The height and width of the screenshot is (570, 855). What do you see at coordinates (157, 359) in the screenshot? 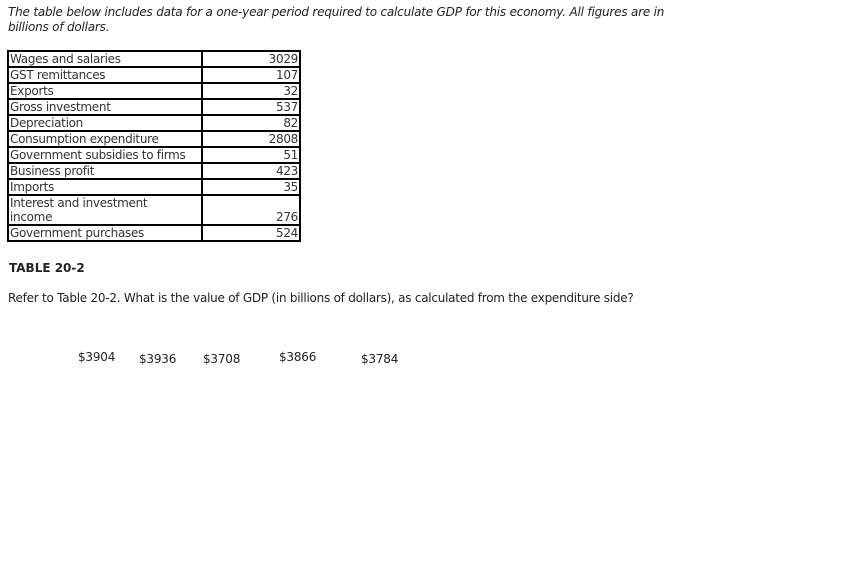
I see `answer-option-2: $3936` at bounding box center [157, 359].